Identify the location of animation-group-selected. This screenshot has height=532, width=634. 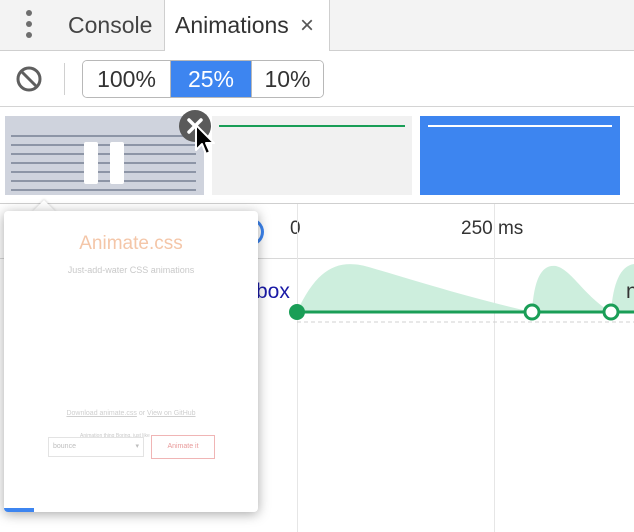
(104, 155).